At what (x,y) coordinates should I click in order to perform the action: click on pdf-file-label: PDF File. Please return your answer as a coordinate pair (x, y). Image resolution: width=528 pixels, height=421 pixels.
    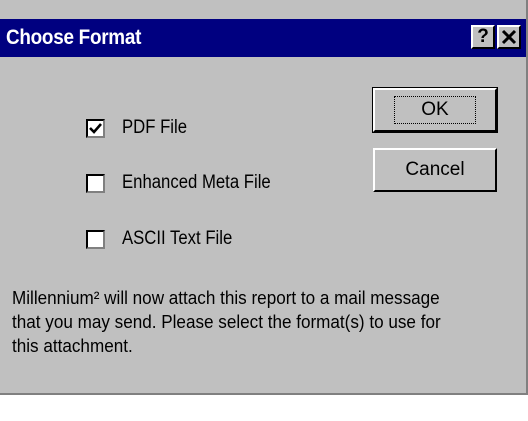
    Looking at the image, I should click on (155, 127).